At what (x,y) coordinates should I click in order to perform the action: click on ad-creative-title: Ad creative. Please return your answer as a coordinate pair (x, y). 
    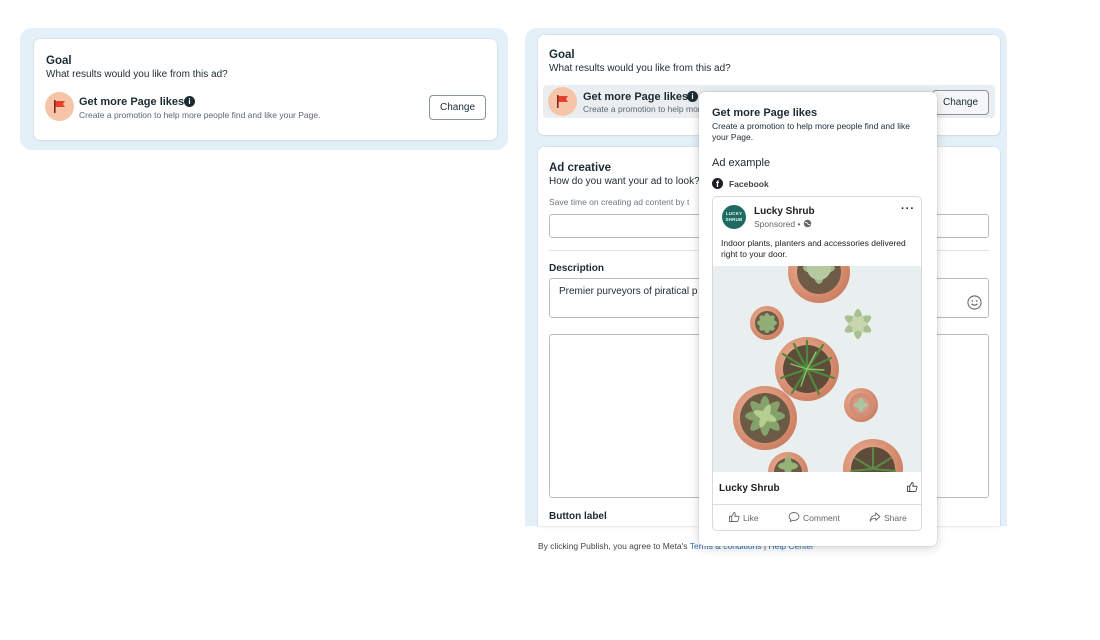
    Looking at the image, I should click on (580, 168).